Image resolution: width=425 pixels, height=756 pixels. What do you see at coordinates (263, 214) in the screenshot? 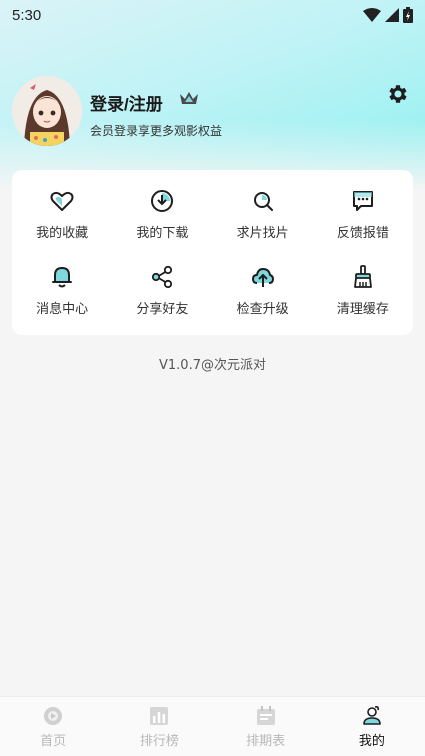
I see `menu-item-request-film: 求片找片` at bounding box center [263, 214].